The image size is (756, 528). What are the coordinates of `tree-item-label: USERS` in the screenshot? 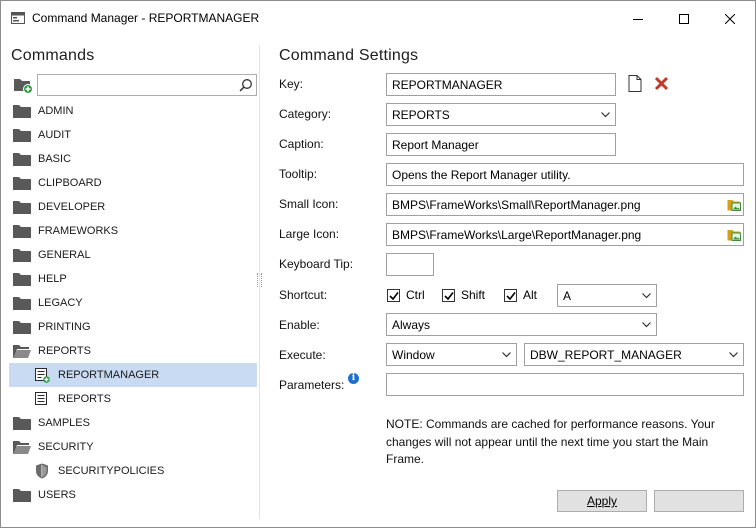 It's located at (57, 495).